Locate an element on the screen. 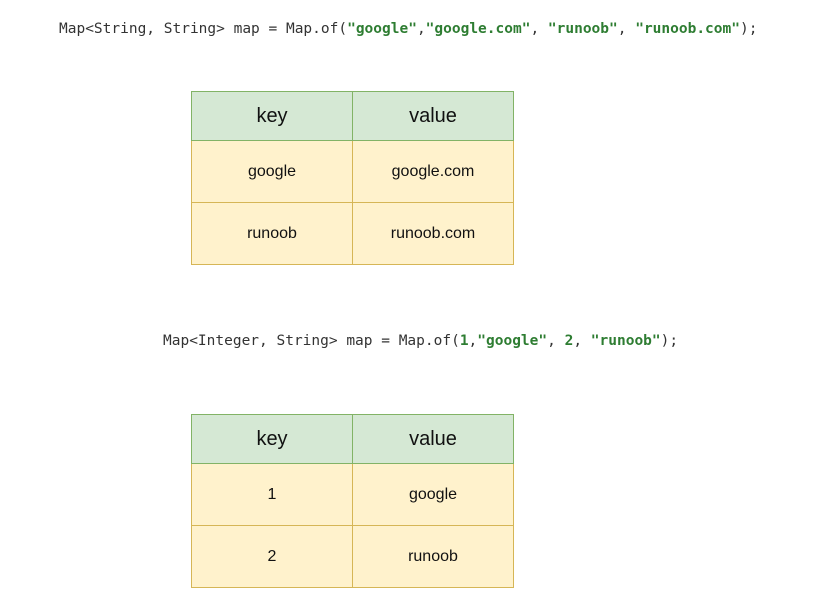 This screenshot has width=820, height=596. table-row: google google.com is located at coordinates (352, 171).